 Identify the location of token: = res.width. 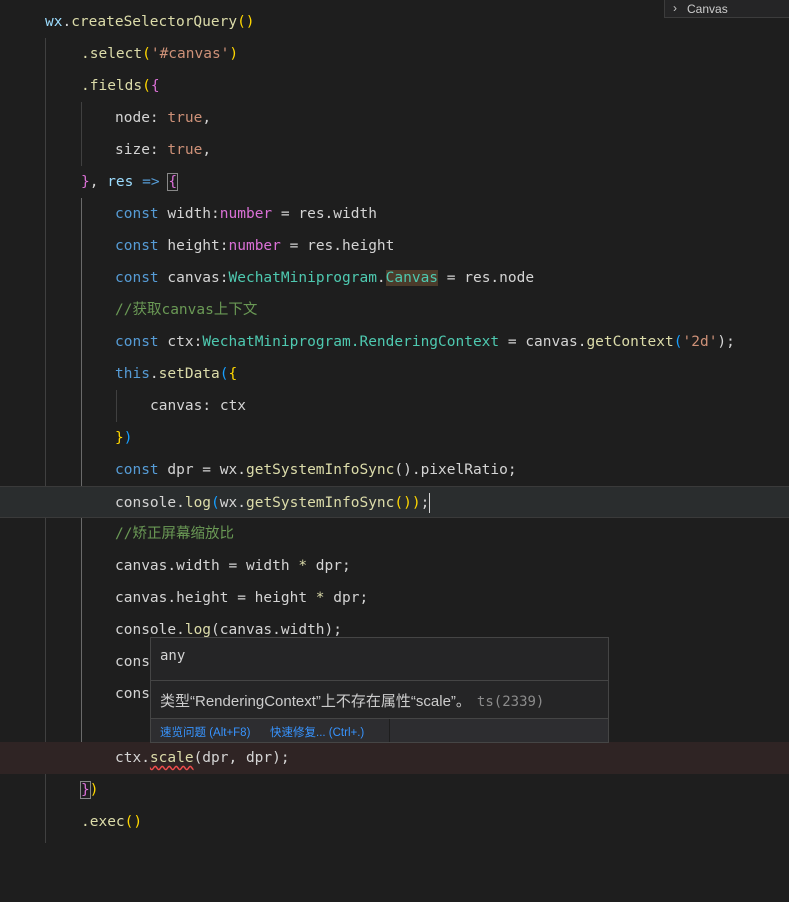
(324, 214).